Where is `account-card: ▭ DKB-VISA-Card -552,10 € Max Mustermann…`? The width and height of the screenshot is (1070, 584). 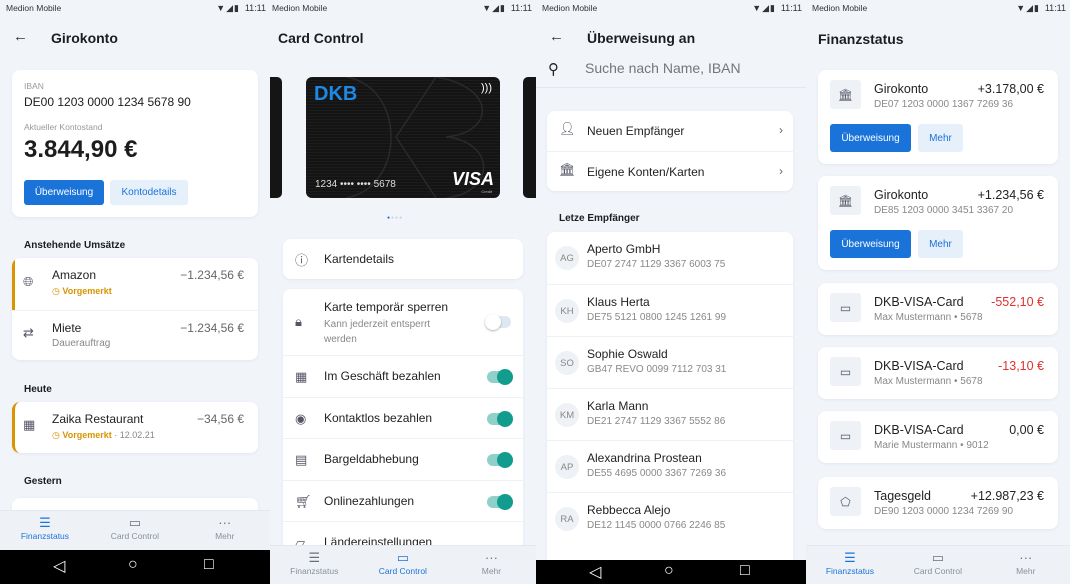
account-card: ▭ DKB-VISA-Card -552,10 € Max Mustermann… is located at coordinates (938, 309).